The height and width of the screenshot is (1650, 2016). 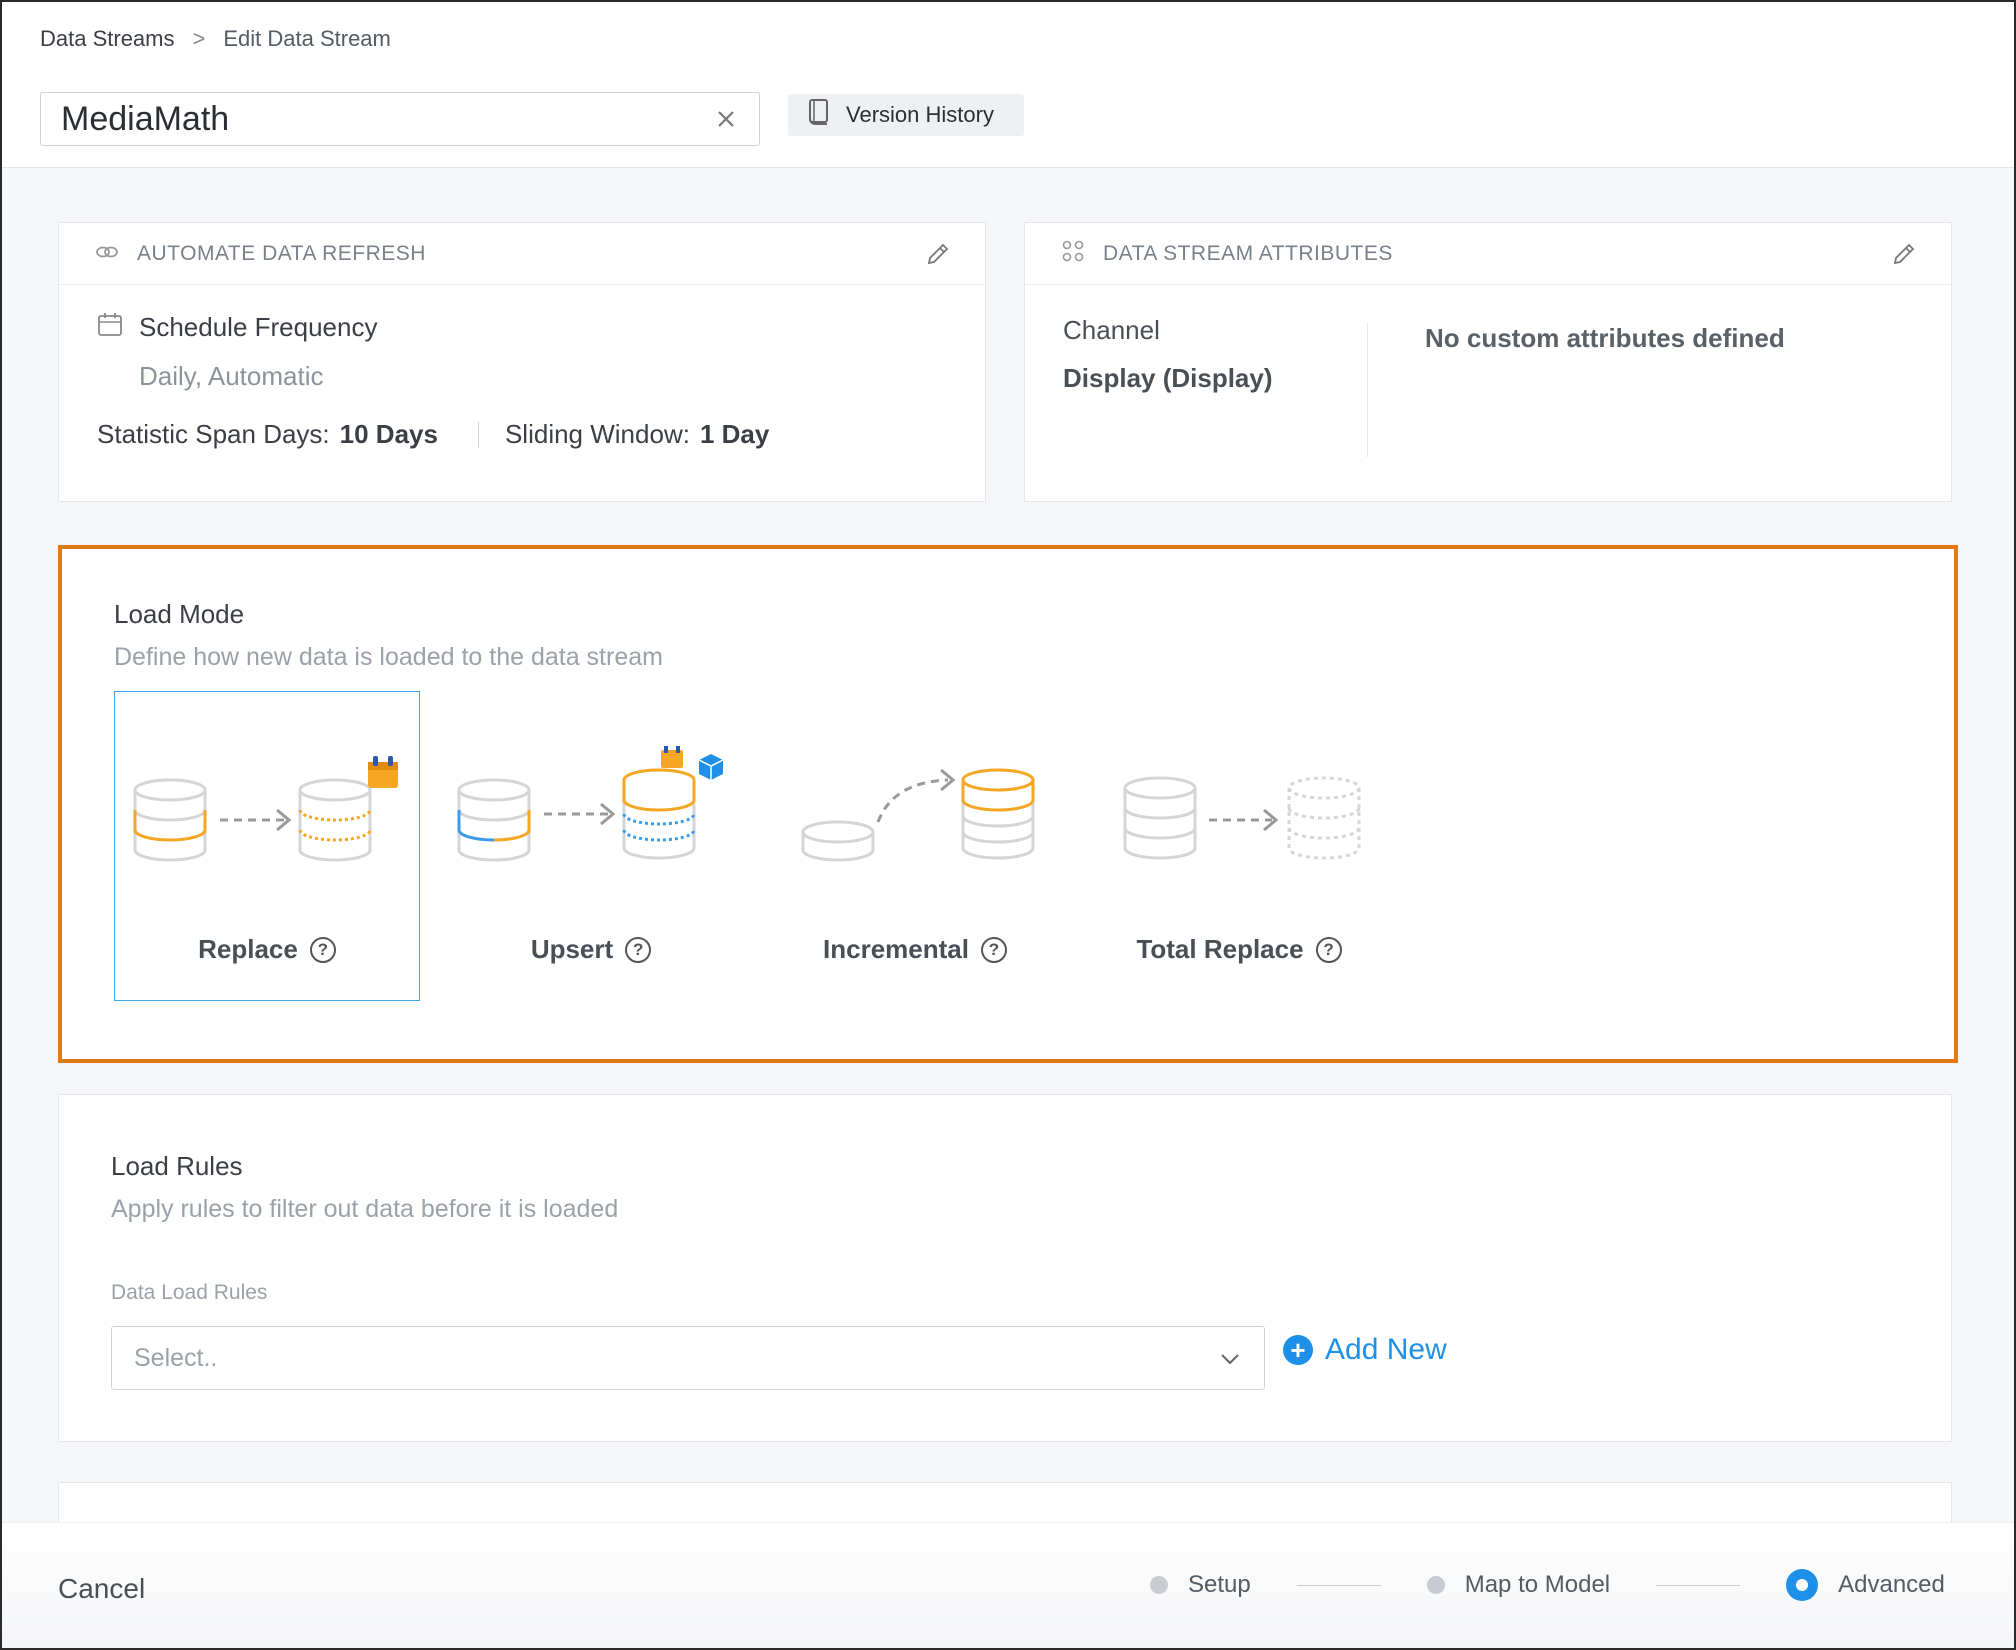 I want to click on load-mode-replace-label: Replace ?, so click(x=267, y=949).